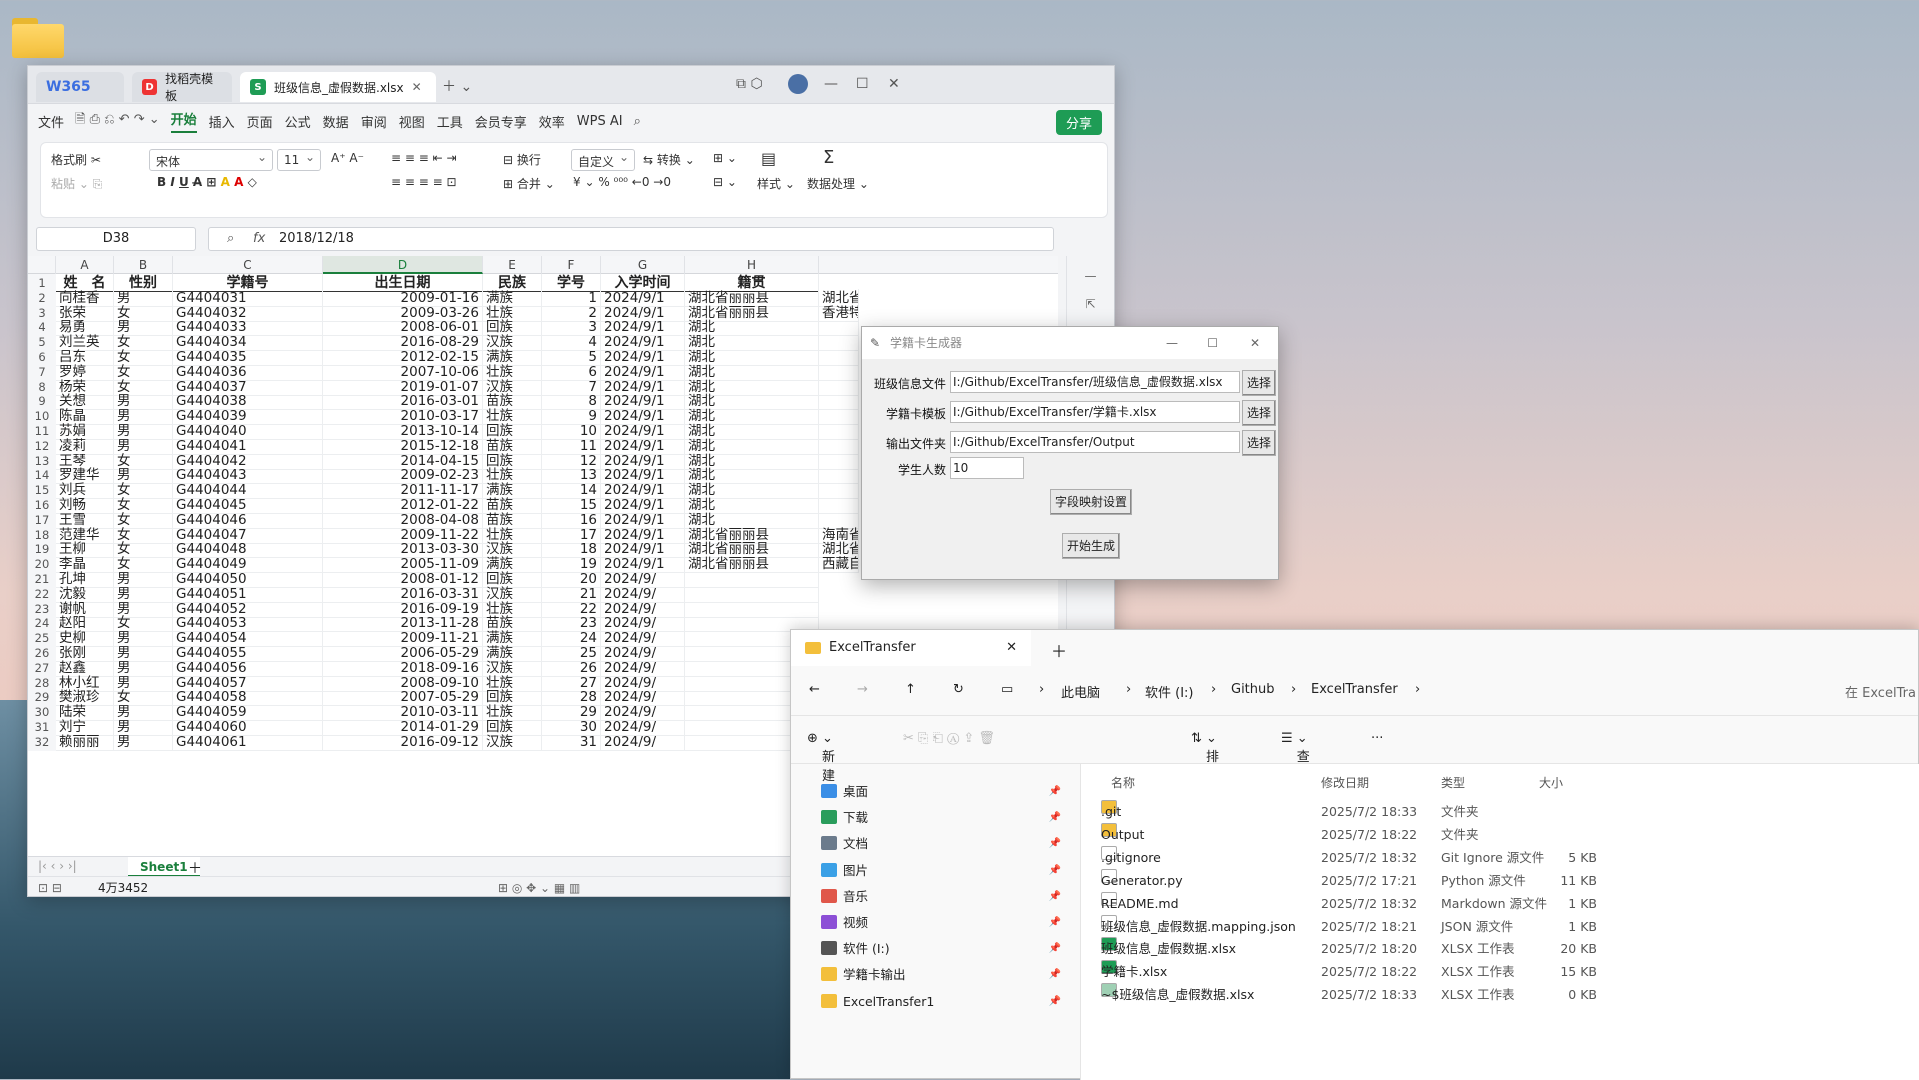 This screenshot has width=1919, height=1080. Describe the element at coordinates (143, 741) in the screenshot. I see `cell: 男` at that location.